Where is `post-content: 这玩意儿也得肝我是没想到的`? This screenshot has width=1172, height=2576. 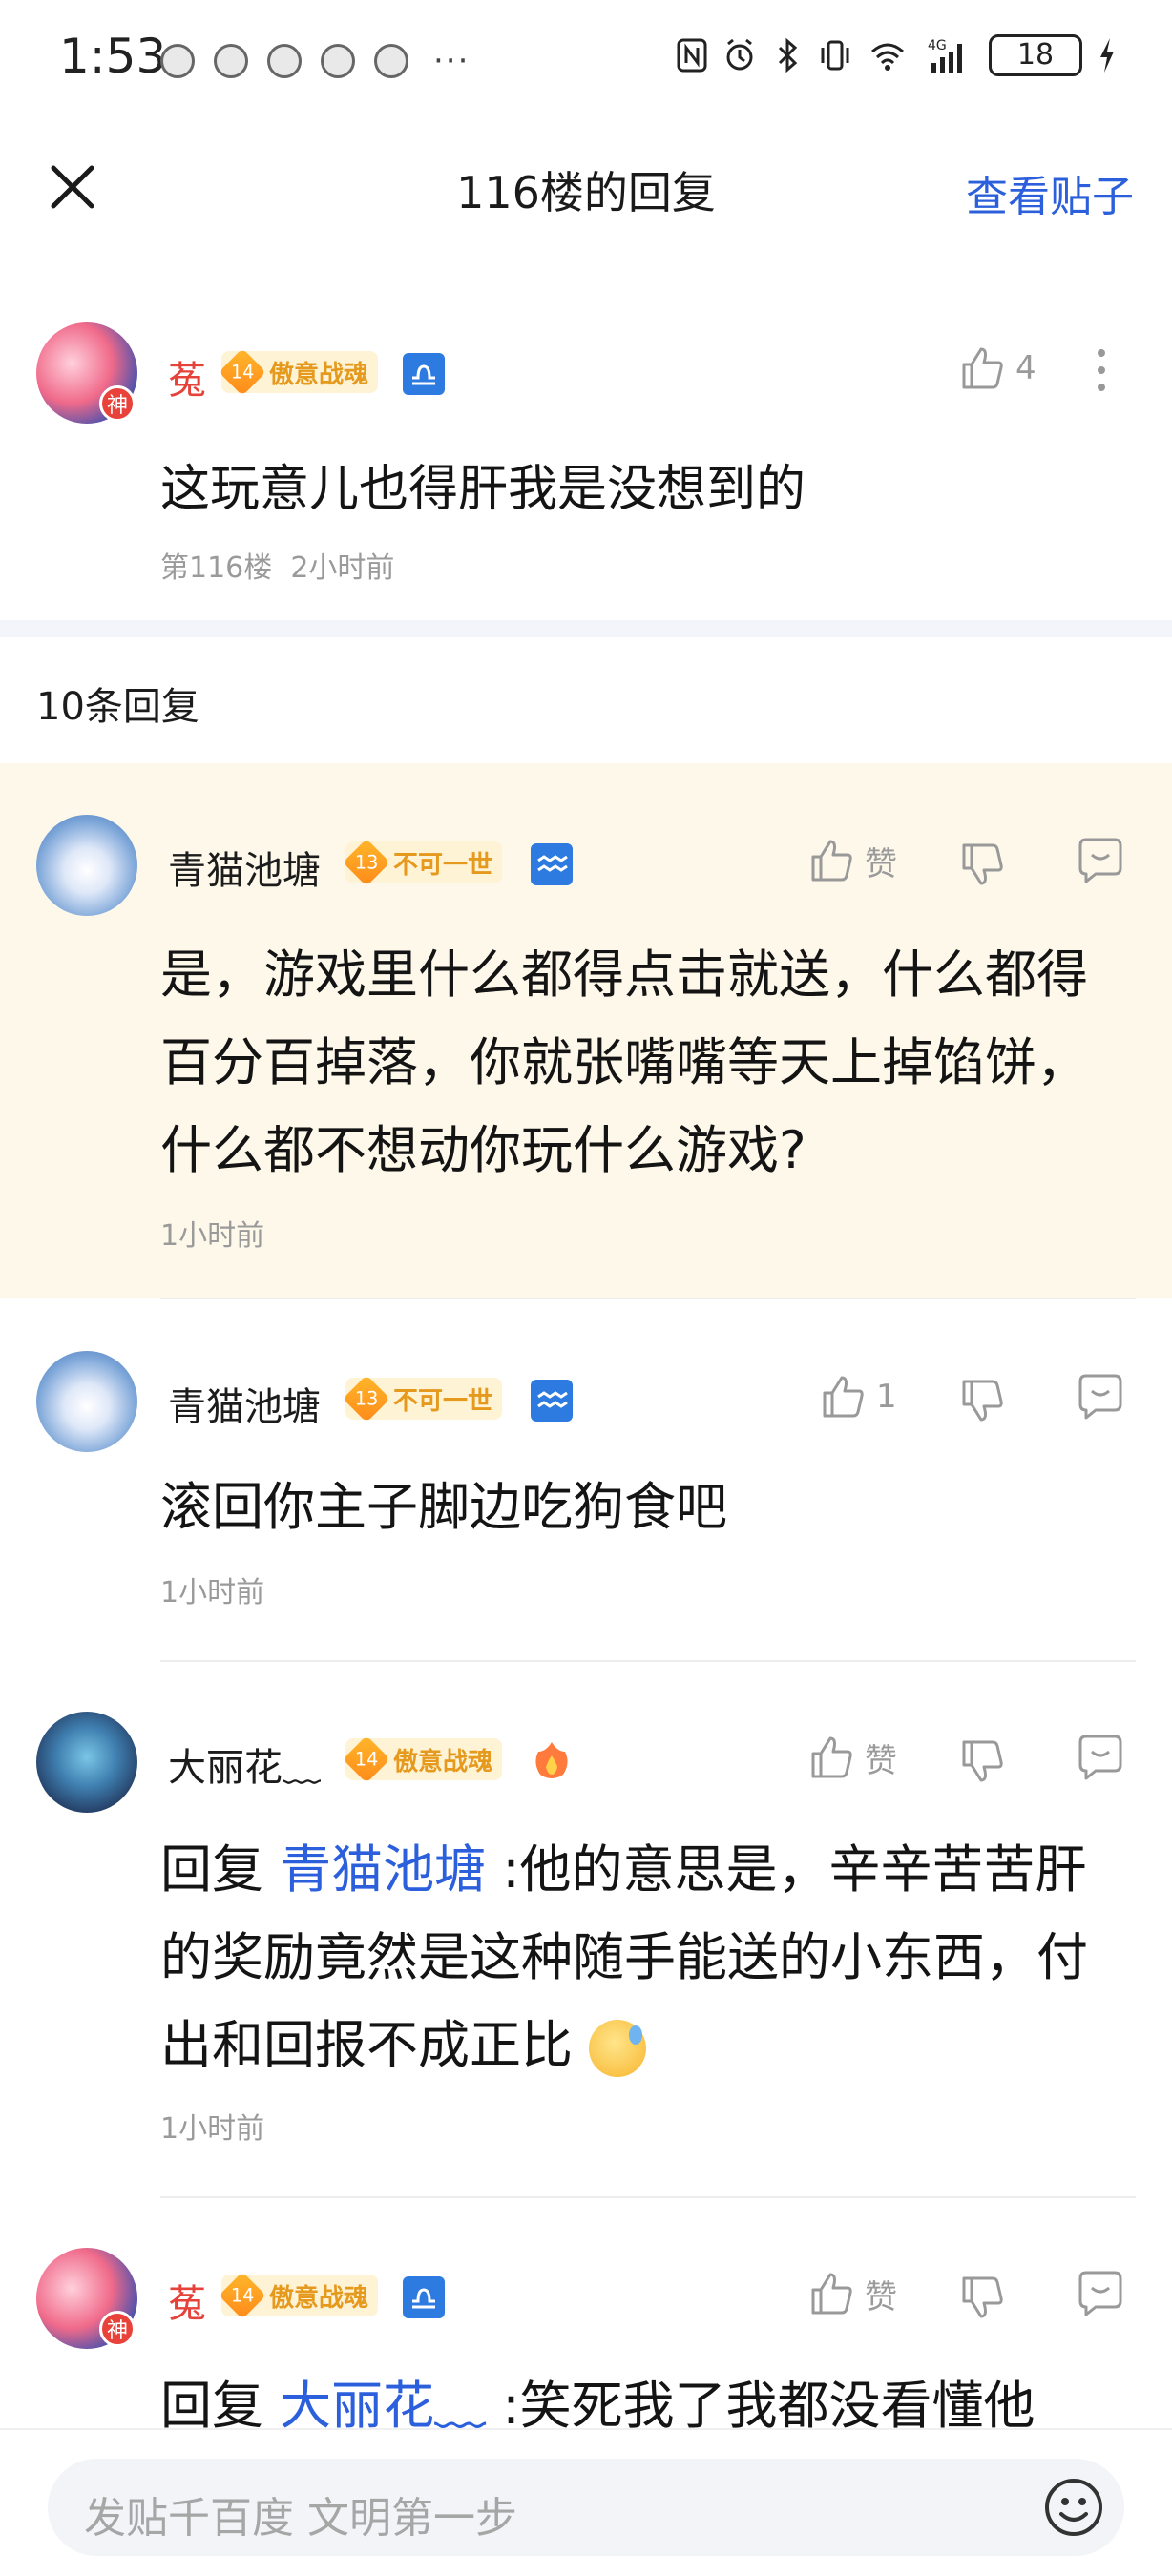 post-content: 这玩意儿也得肝我是没想到的 is located at coordinates (483, 489).